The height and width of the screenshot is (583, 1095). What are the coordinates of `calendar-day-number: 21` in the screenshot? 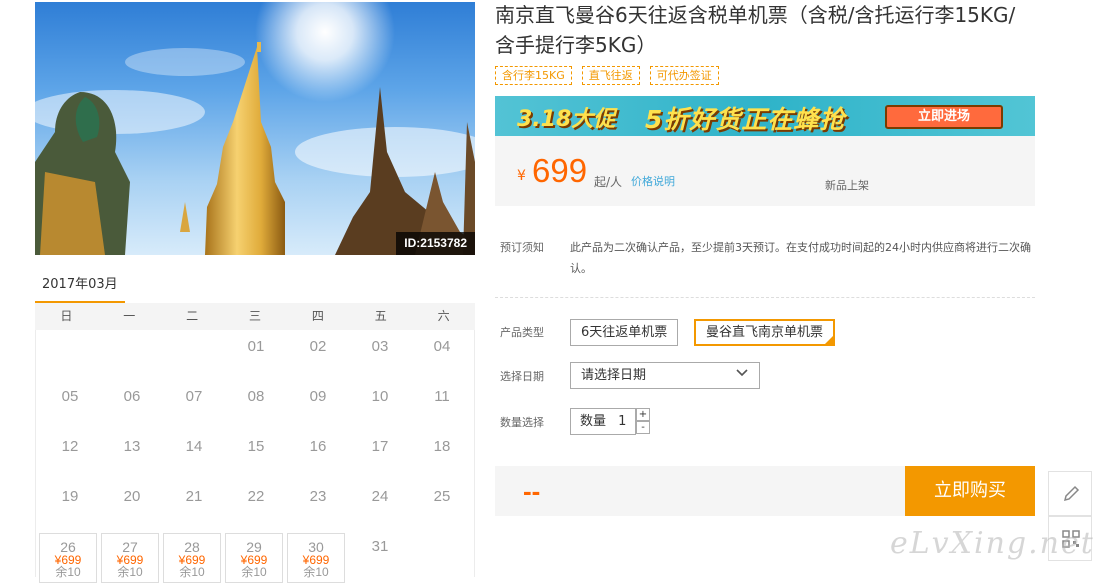 It's located at (194, 496).